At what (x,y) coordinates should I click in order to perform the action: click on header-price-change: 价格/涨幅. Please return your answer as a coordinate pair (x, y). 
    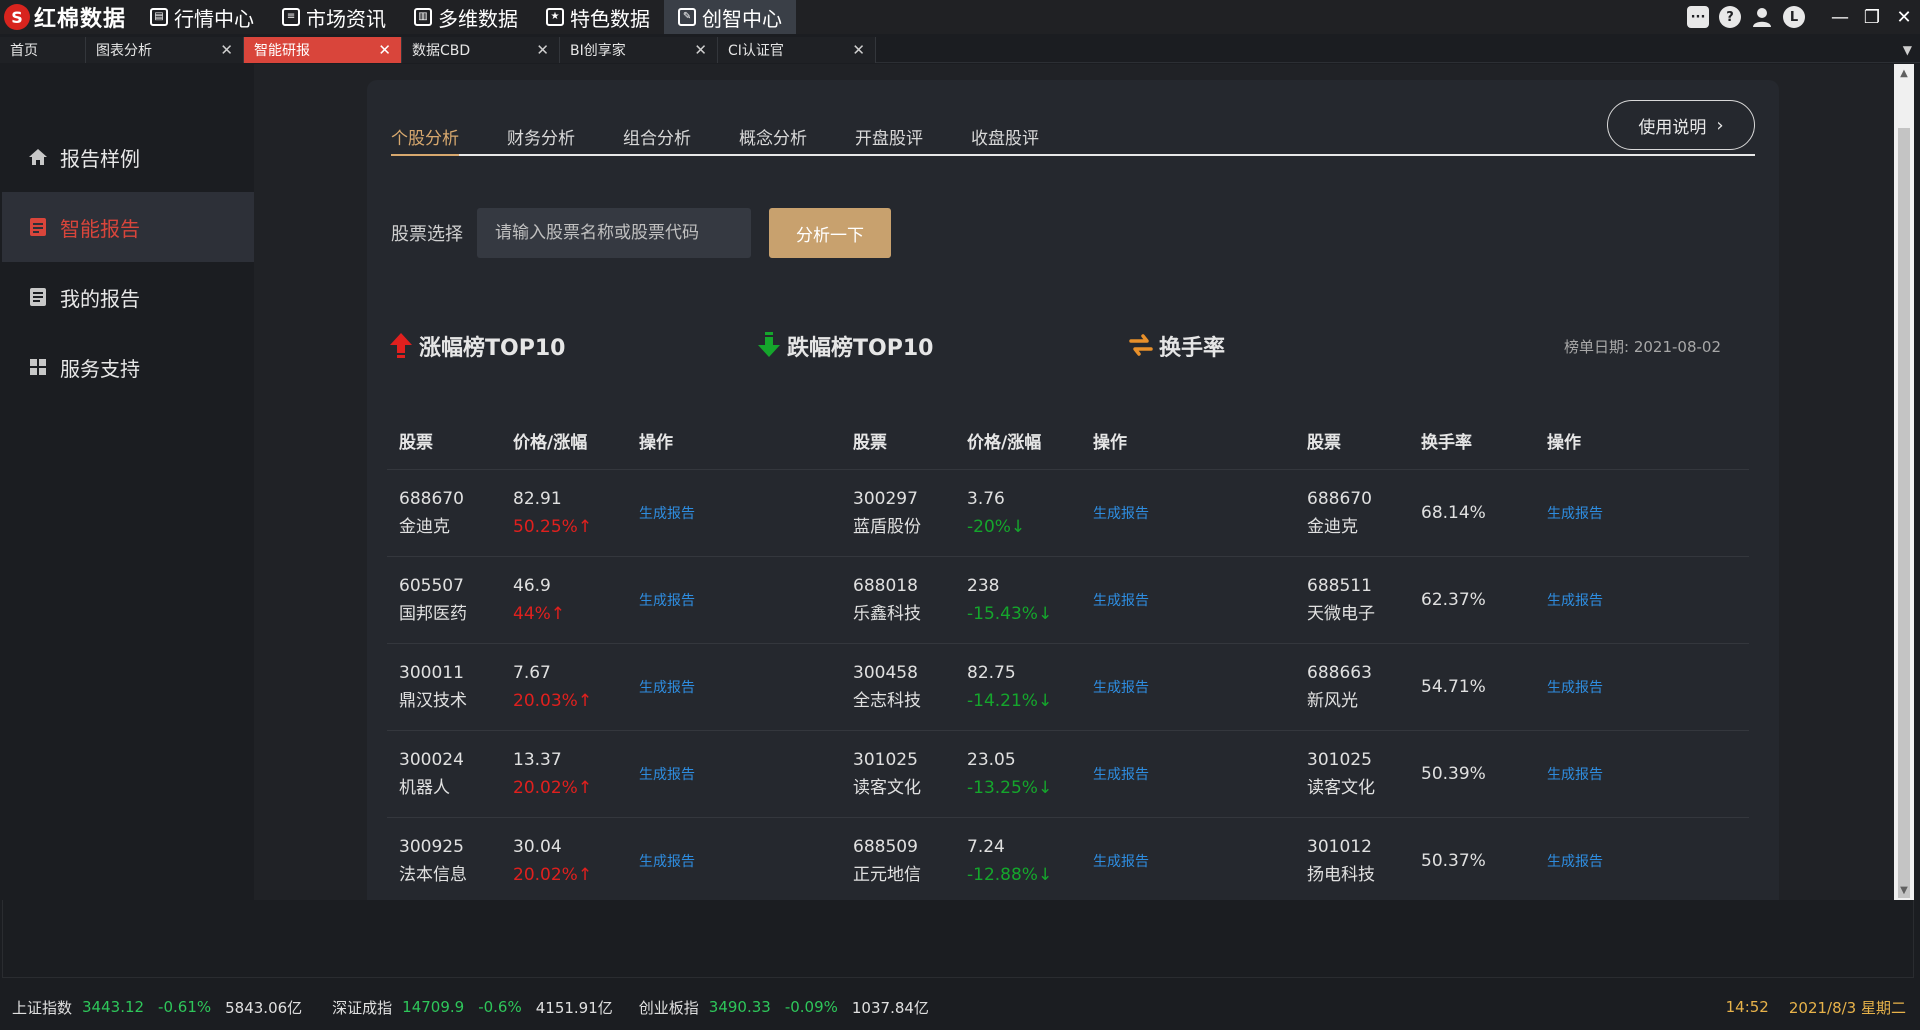
    Looking at the image, I should click on (550, 443).